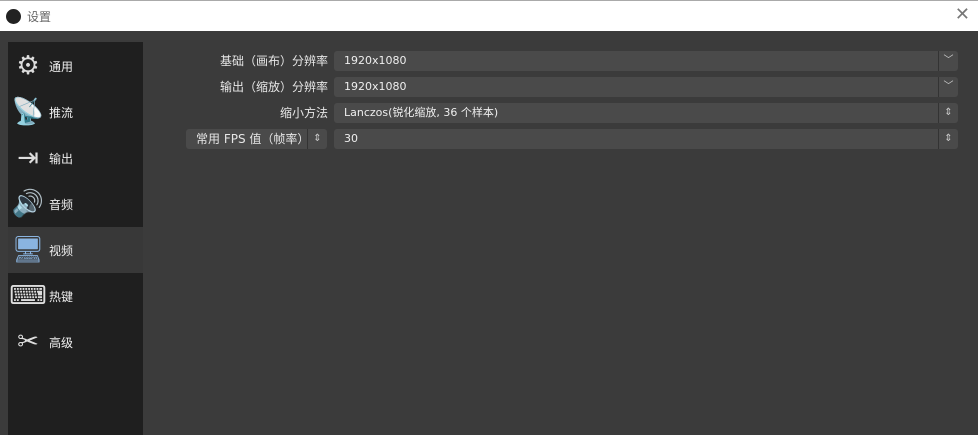 The height and width of the screenshot is (435, 978). What do you see at coordinates (375, 86) in the screenshot?
I see `output-resolution-value: 1920x1080` at bounding box center [375, 86].